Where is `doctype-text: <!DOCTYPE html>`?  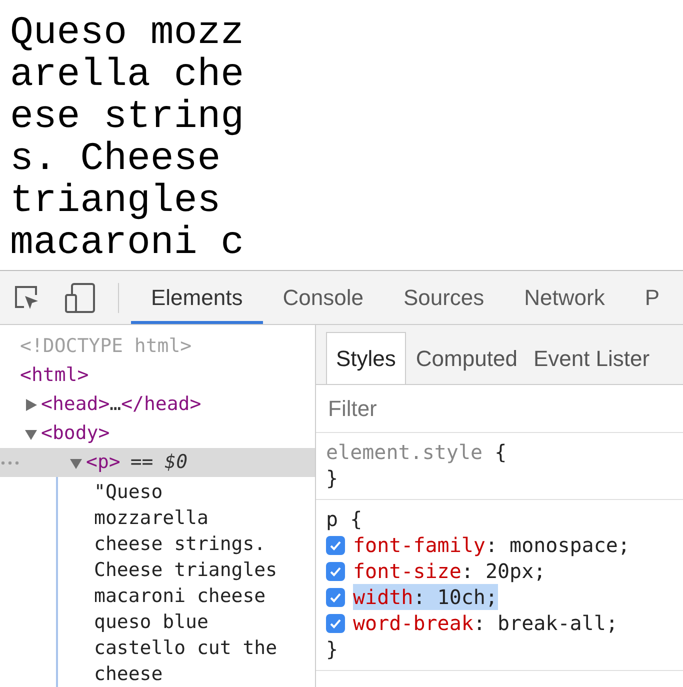 doctype-text: <!DOCTYPE html> is located at coordinates (106, 346).